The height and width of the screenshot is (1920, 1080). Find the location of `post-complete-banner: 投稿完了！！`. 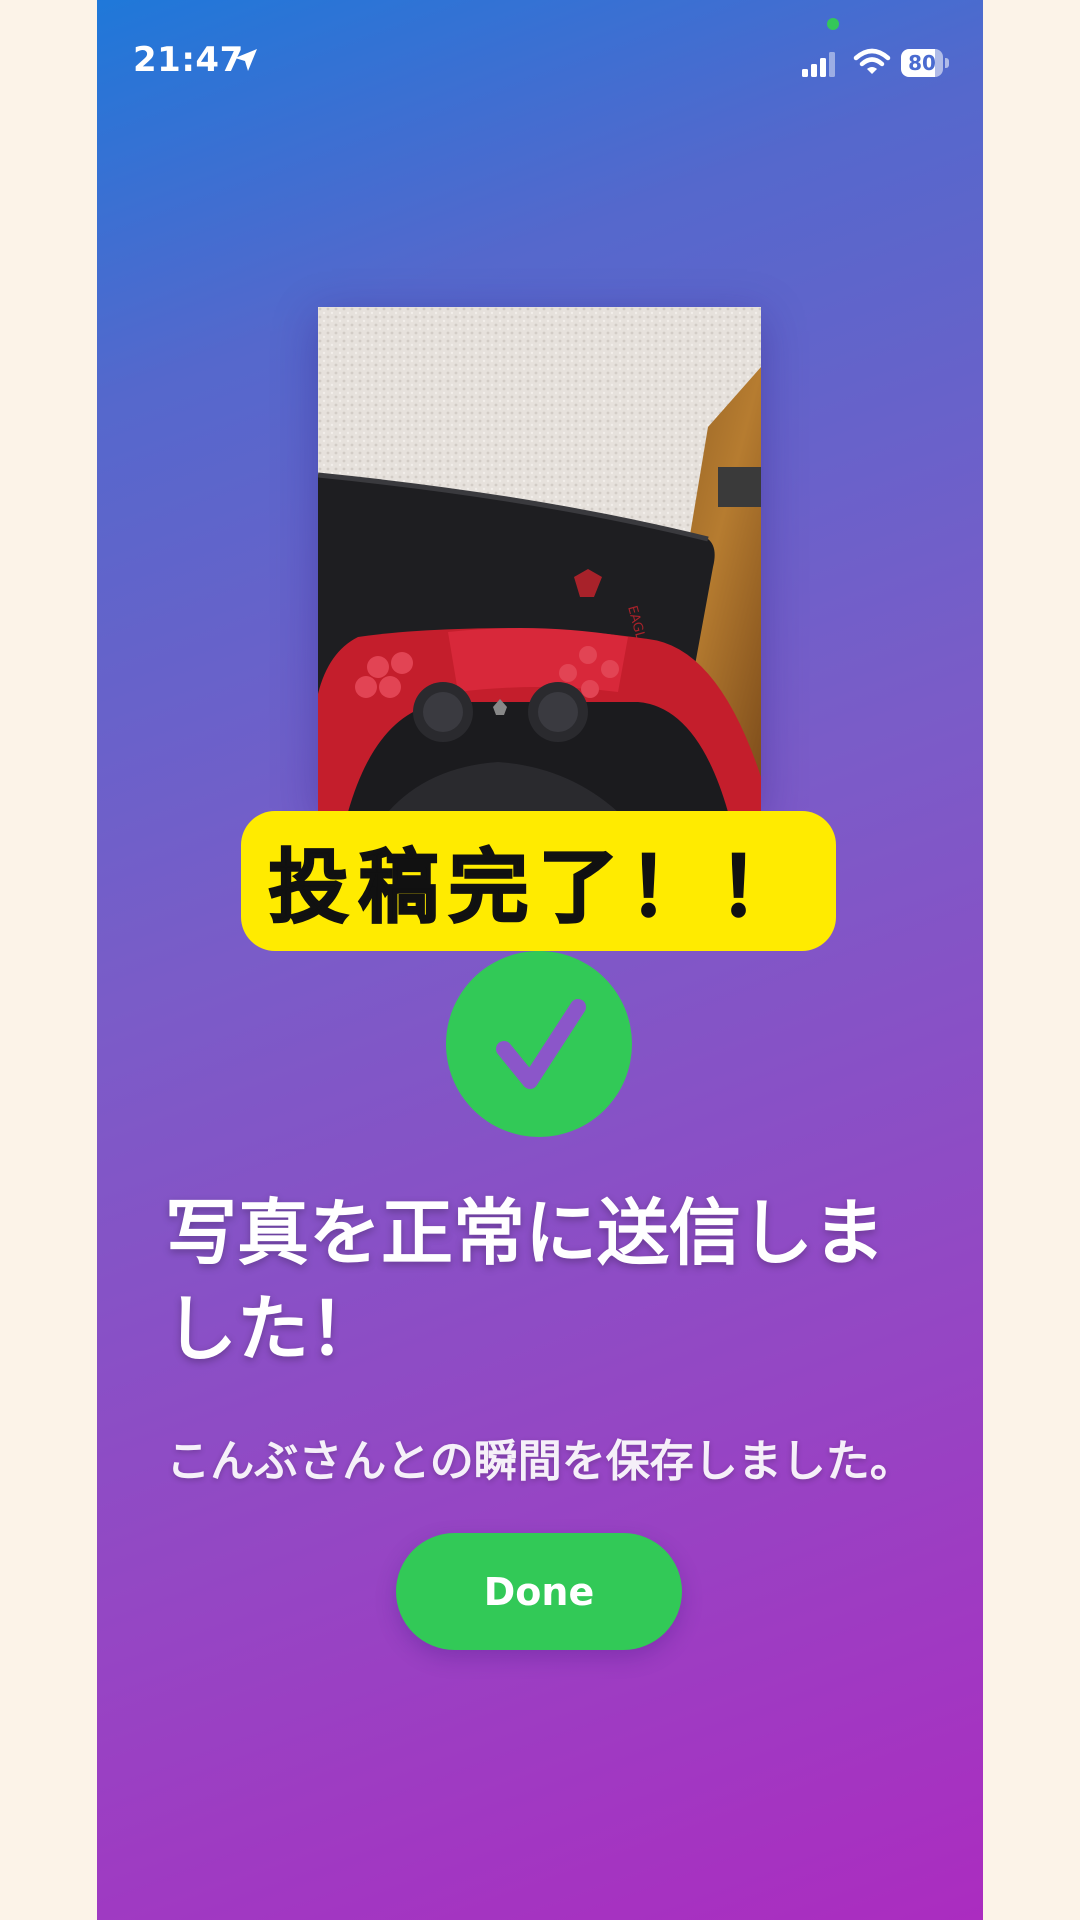

post-complete-banner: 投稿完了！！ is located at coordinates (538, 881).